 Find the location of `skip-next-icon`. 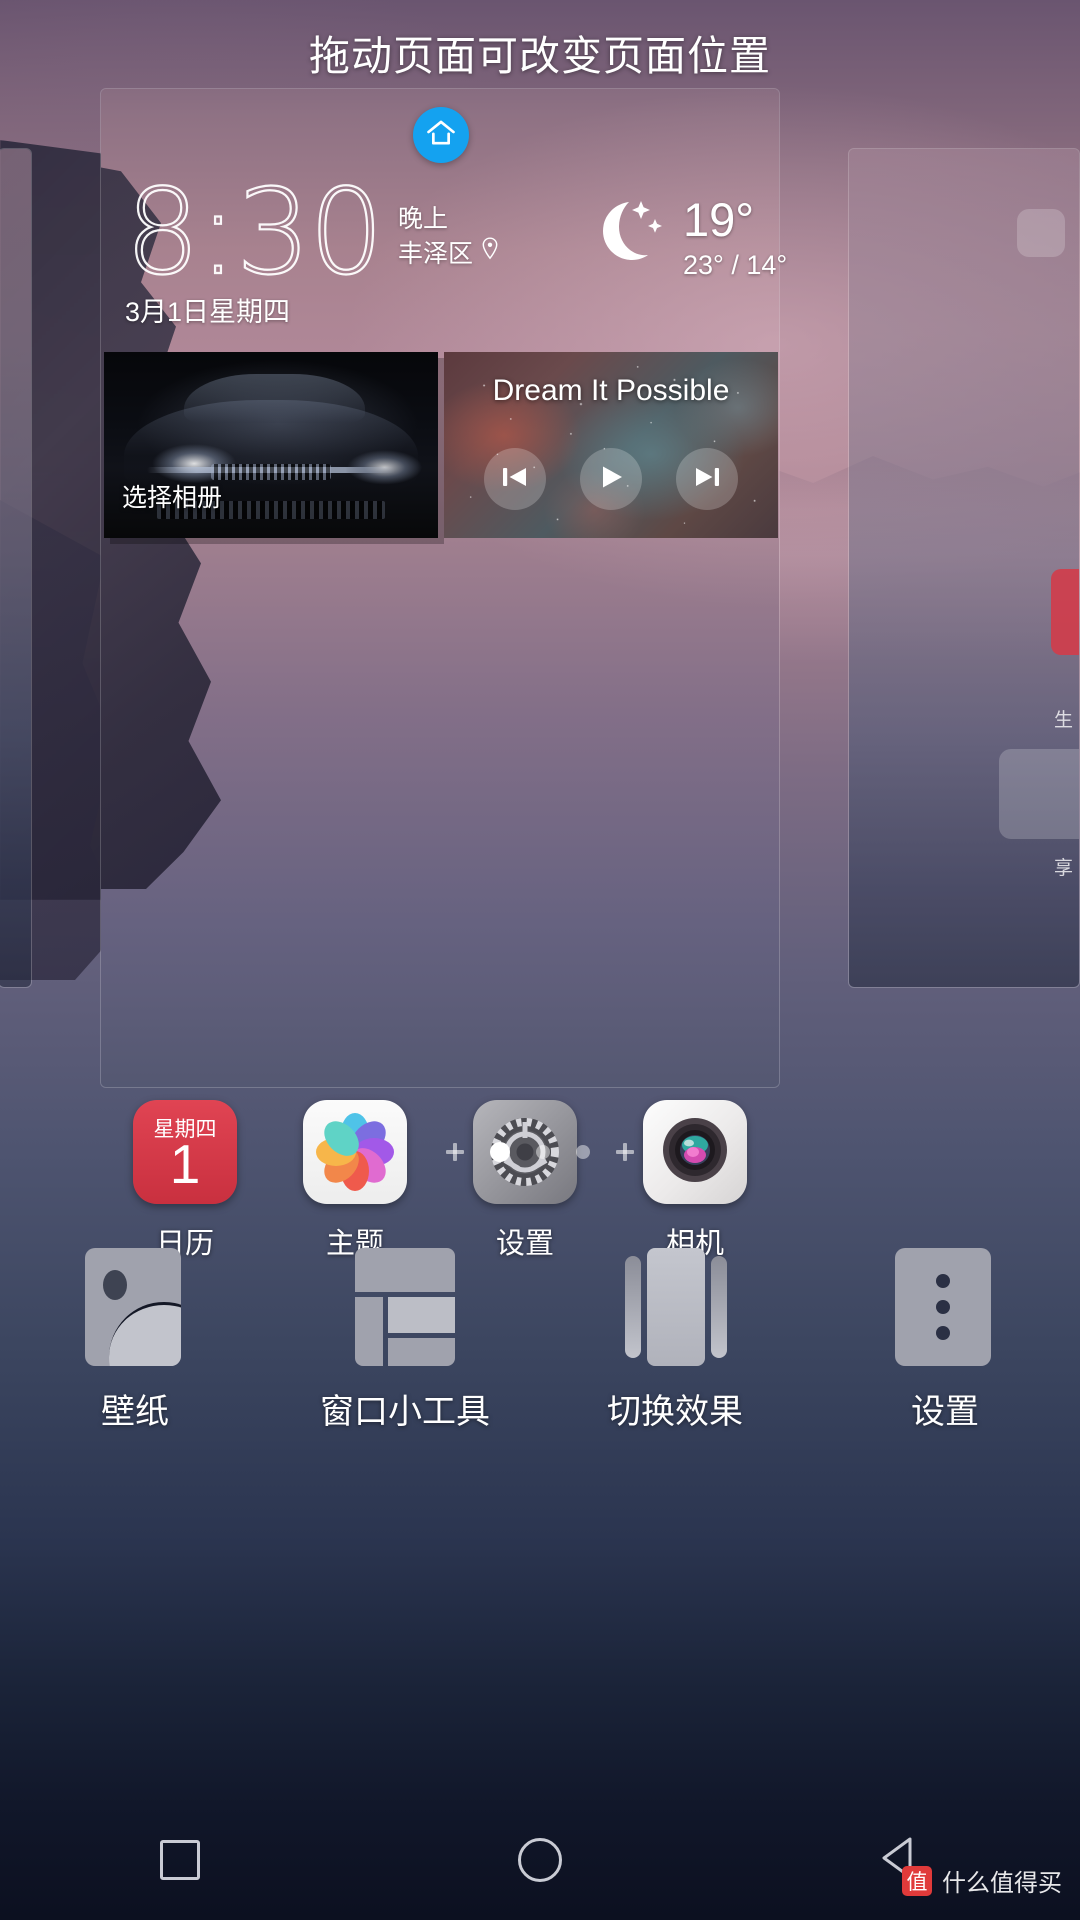

skip-next-icon is located at coordinates (707, 479).